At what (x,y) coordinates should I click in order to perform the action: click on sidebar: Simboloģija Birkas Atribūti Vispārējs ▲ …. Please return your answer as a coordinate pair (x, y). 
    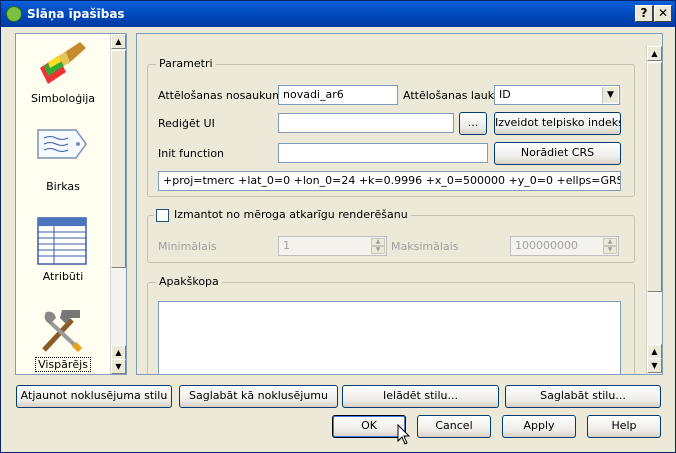
    Looking at the image, I should click on (71, 204).